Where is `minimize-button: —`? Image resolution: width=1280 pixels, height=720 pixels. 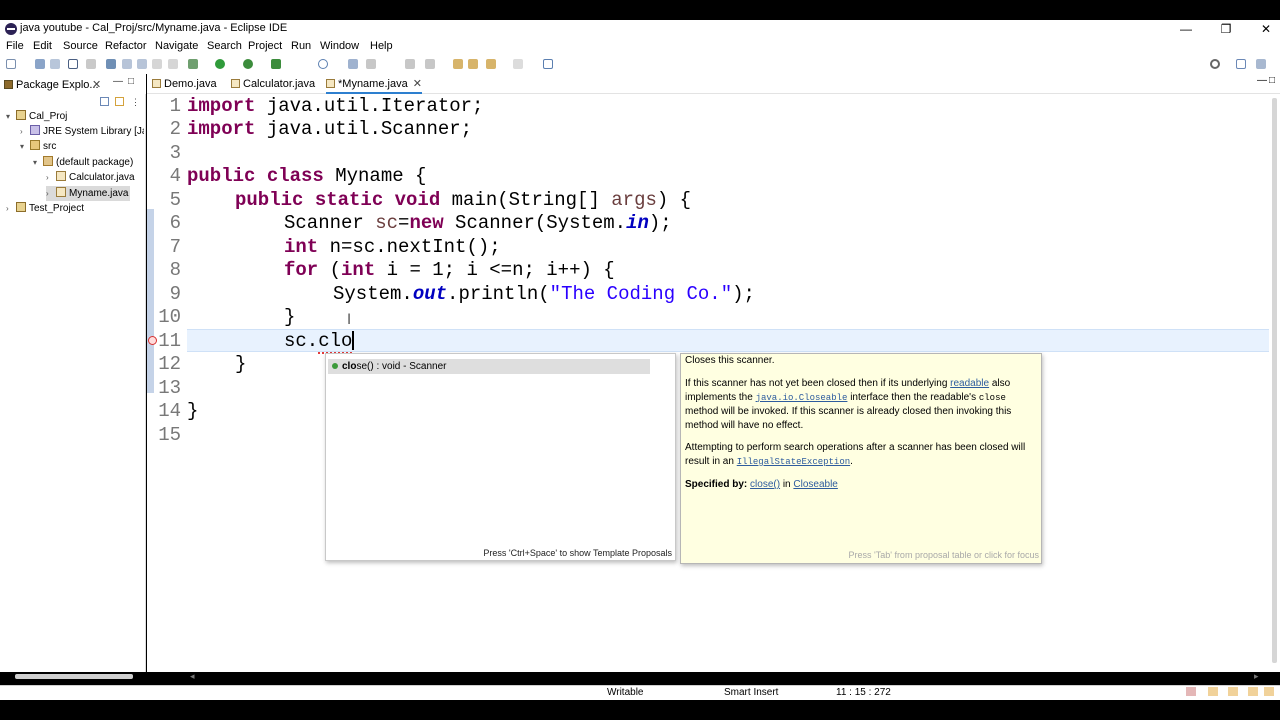
minimize-button: — is located at coordinates (1186, 29).